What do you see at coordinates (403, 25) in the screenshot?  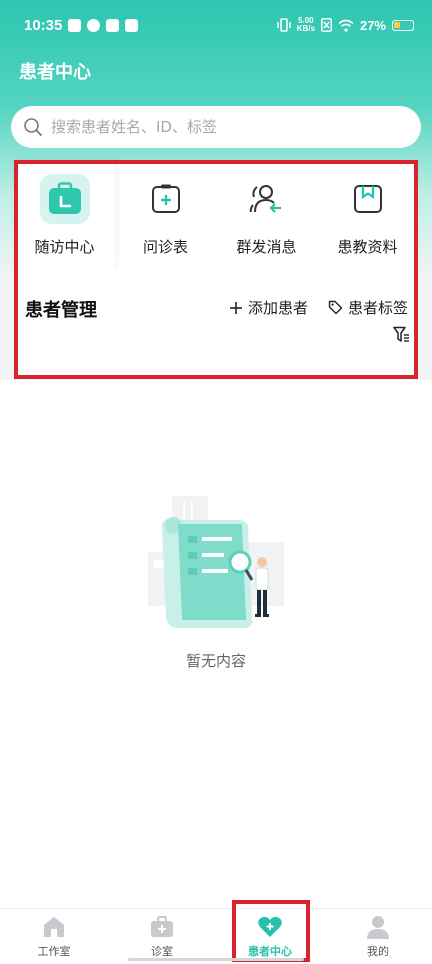 I see `battery-icon` at bounding box center [403, 25].